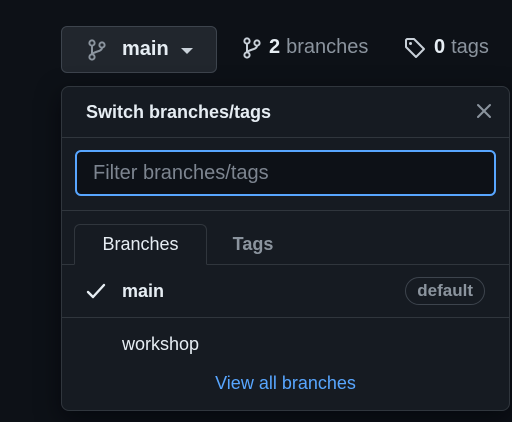 The image size is (512, 422). I want to click on tab-tags: Tags, so click(253, 244).